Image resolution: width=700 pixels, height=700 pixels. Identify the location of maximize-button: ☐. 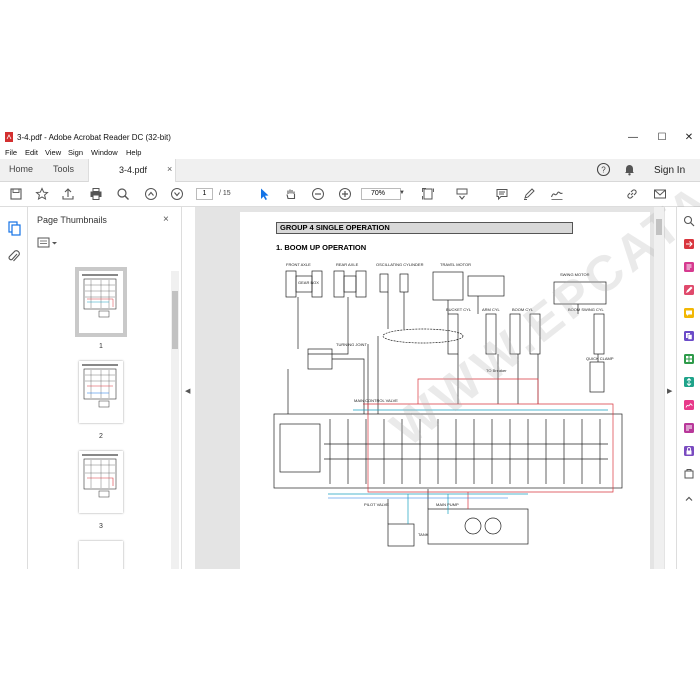
(662, 137).